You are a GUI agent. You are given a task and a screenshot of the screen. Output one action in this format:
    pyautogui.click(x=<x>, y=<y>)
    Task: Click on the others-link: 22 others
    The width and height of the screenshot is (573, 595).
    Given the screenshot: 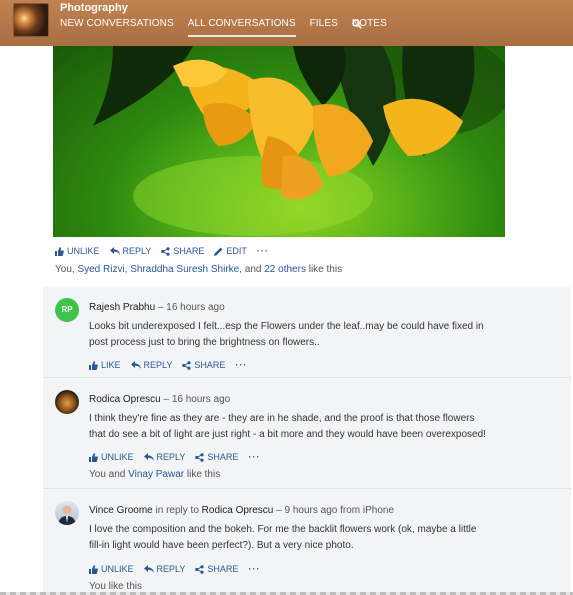 What is the action you would take?
    pyautogui.click(x=285, y=269)
    